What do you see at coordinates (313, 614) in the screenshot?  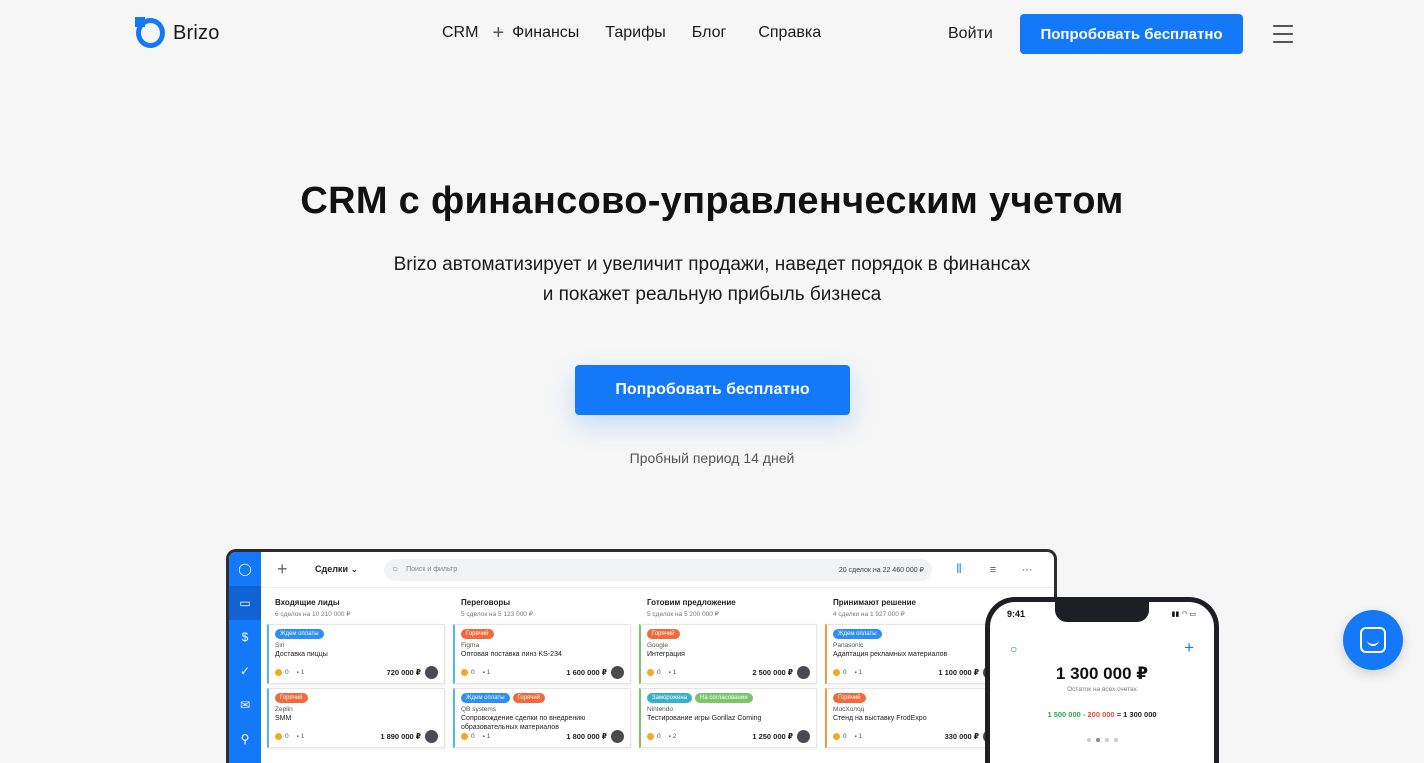 I see `column-summary: 6 сделок на 10 210 000 ₽` at bounding box center [313, 614].